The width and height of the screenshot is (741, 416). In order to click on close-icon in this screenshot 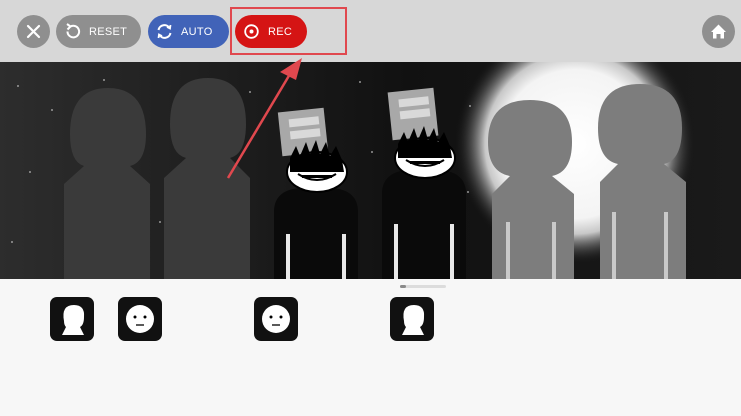, I will do `click(33, 31)`.